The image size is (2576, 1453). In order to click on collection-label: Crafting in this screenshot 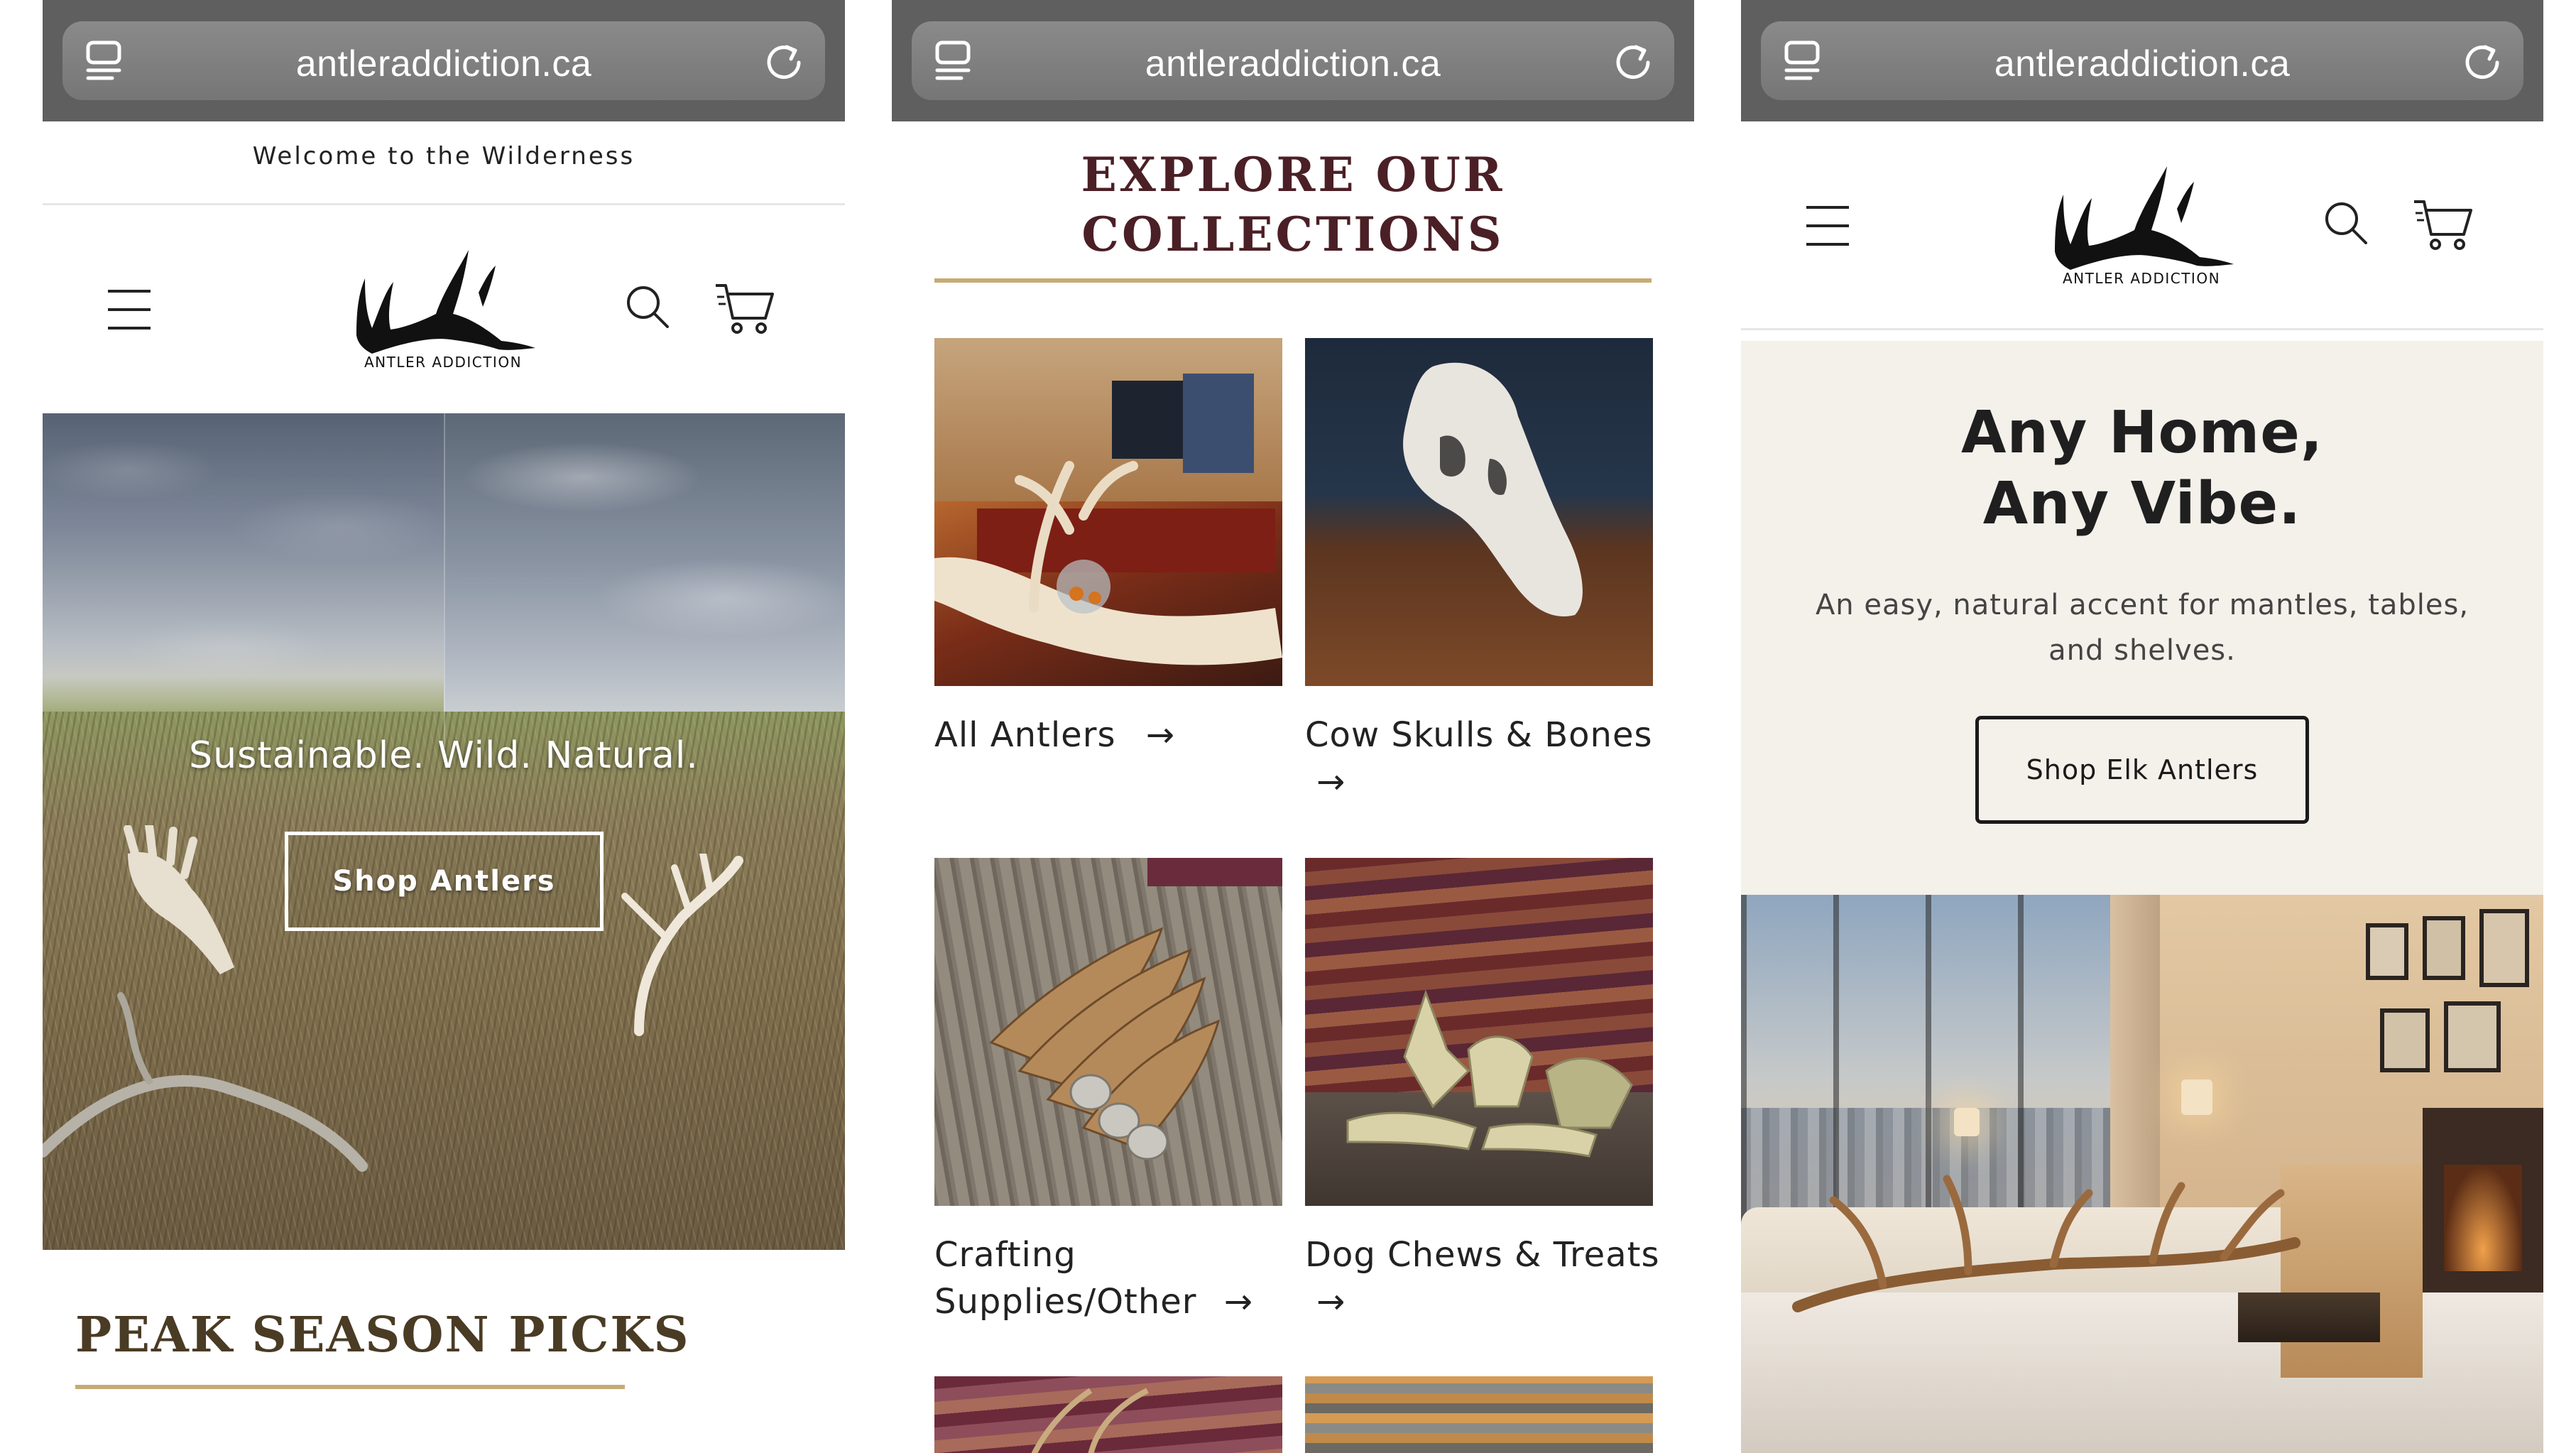, I will do `click(1005, 1255)`.